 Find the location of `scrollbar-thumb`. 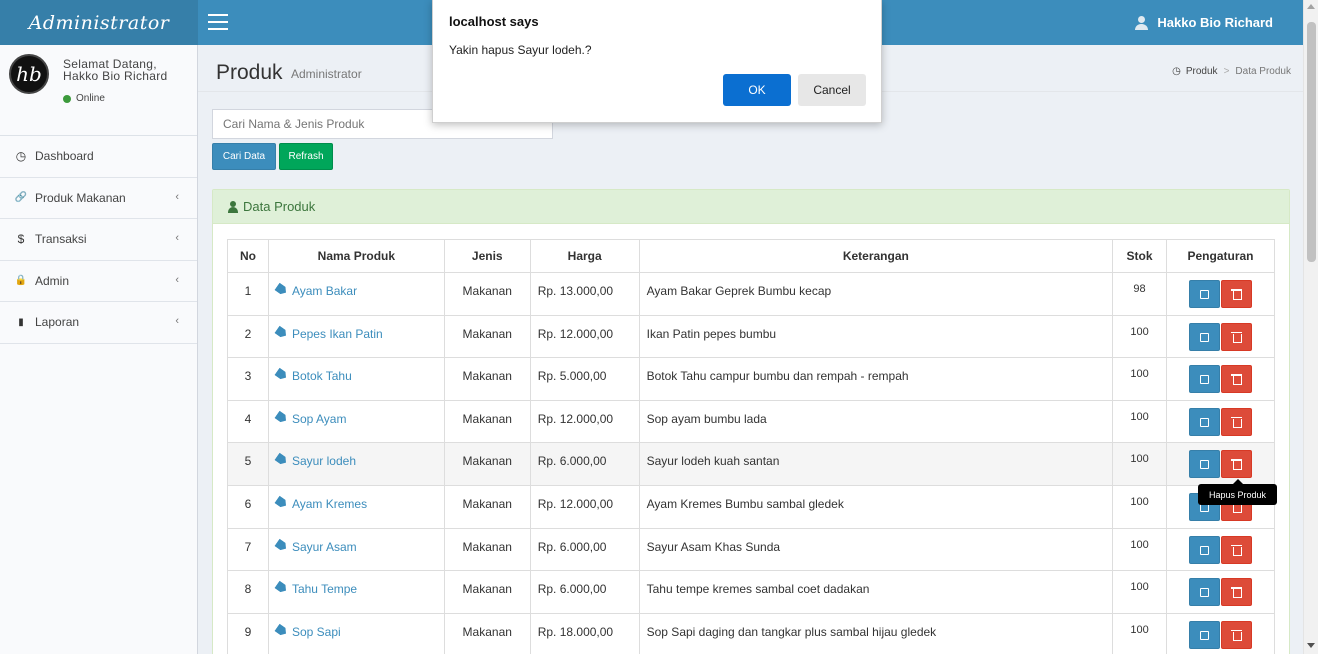

scrollbar-thumb is located at coordinates (1311, 142).